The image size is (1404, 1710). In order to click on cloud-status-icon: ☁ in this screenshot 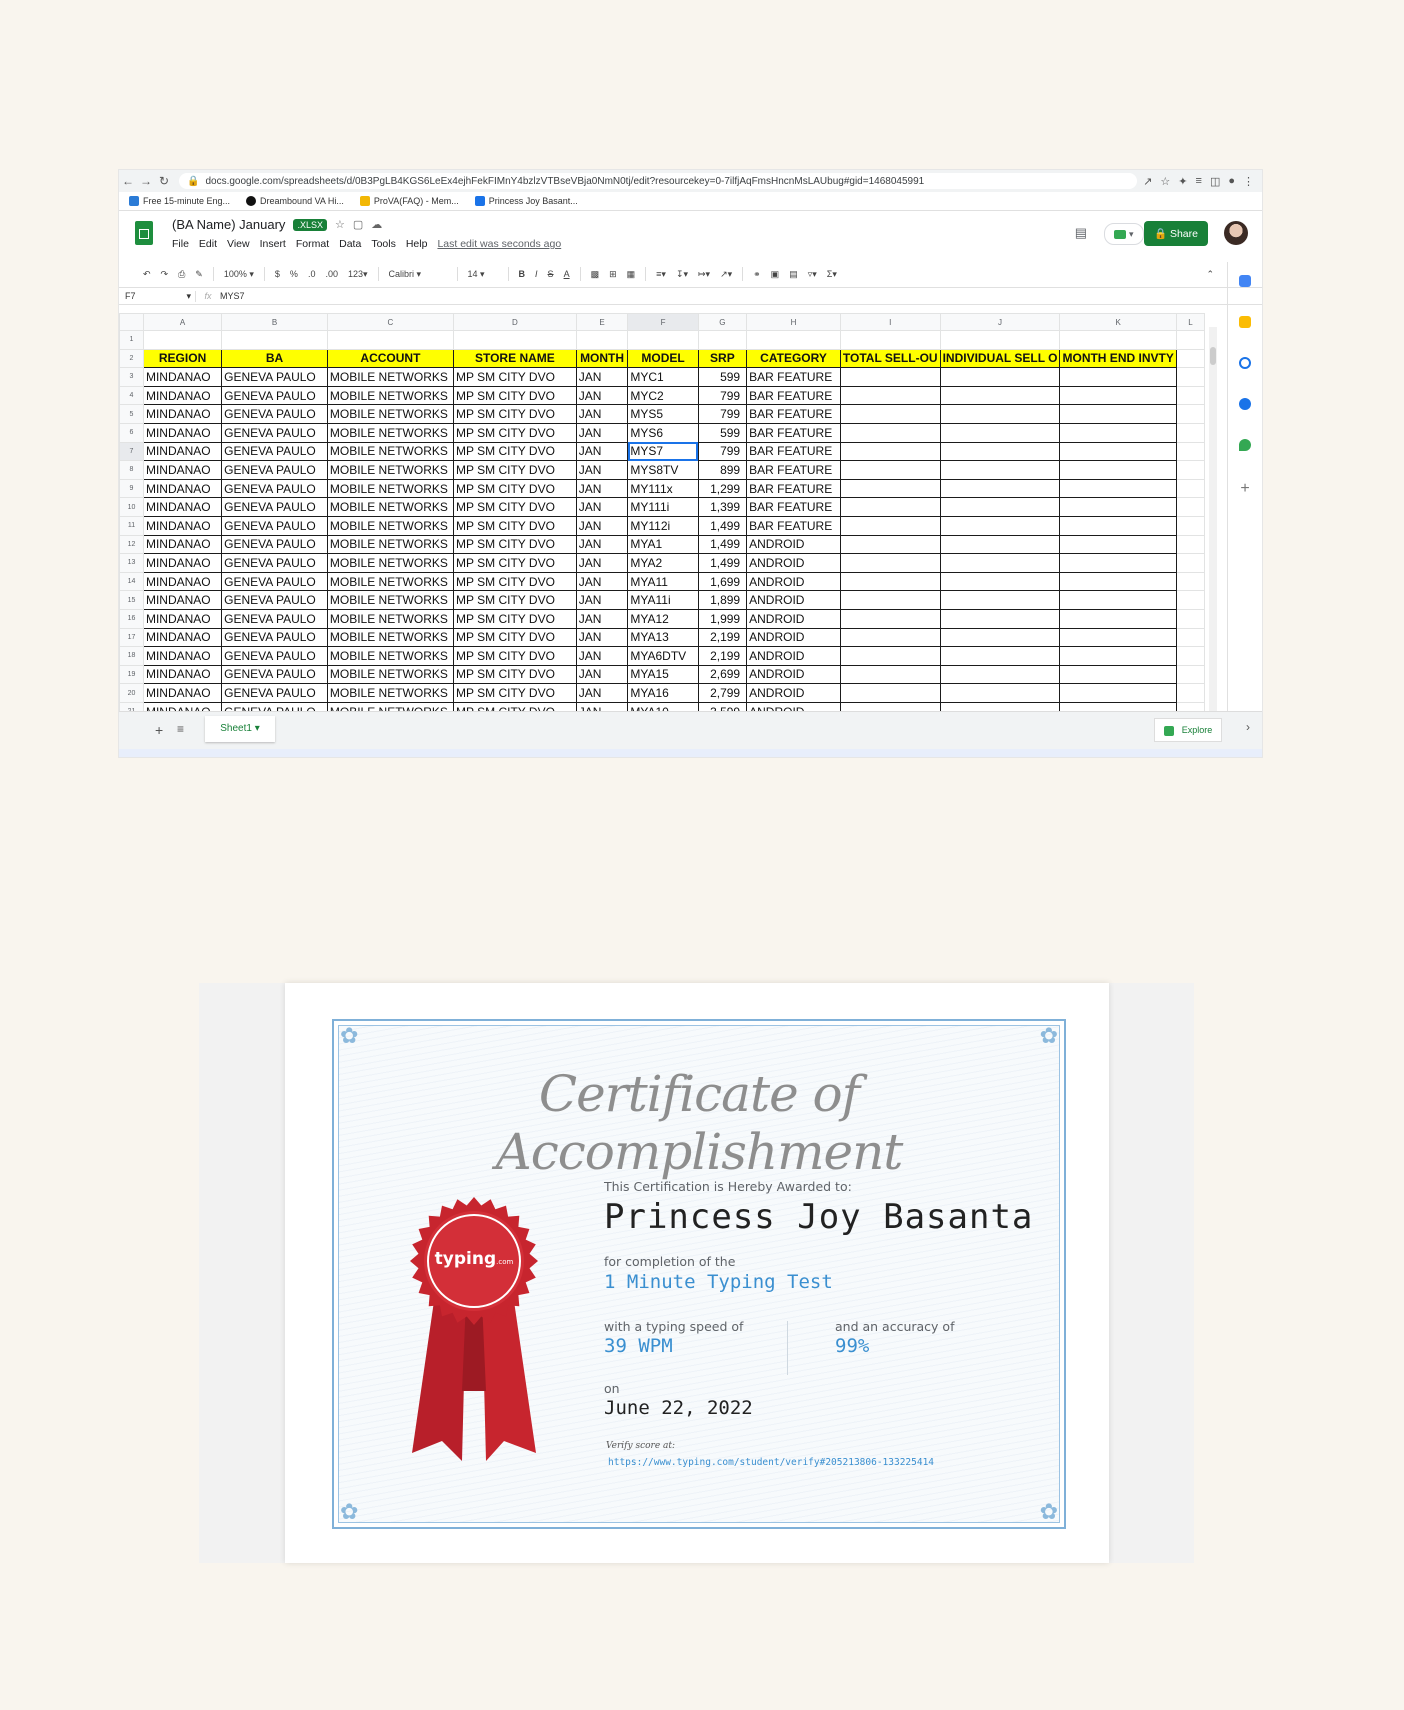, I will do `click(376, 224)`.